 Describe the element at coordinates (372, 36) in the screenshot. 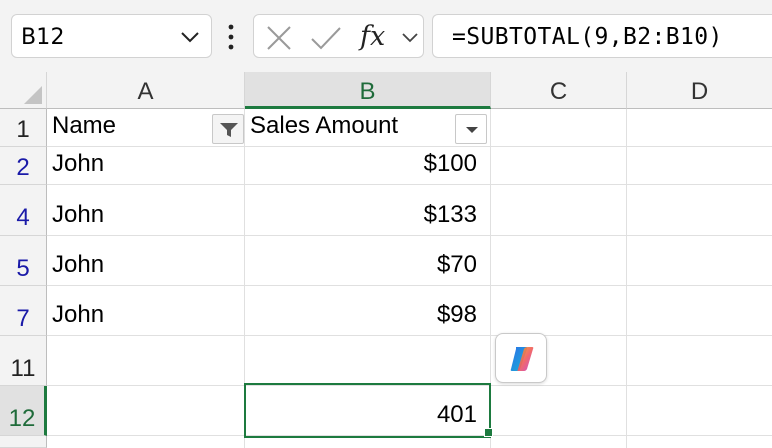

I see `insert-function-icon: fx` at that location.